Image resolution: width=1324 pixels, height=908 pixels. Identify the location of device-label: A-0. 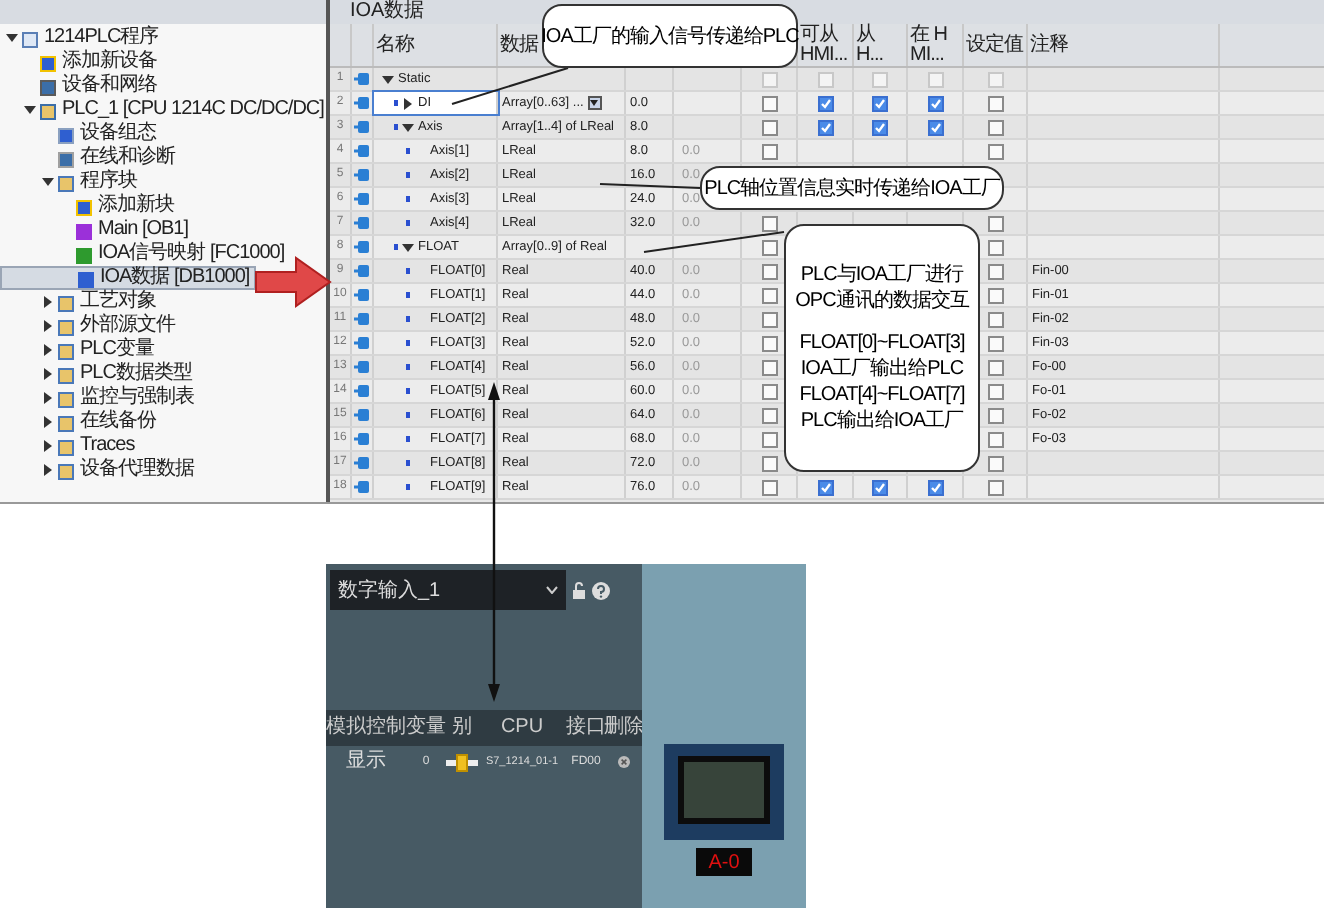
(724, 862).